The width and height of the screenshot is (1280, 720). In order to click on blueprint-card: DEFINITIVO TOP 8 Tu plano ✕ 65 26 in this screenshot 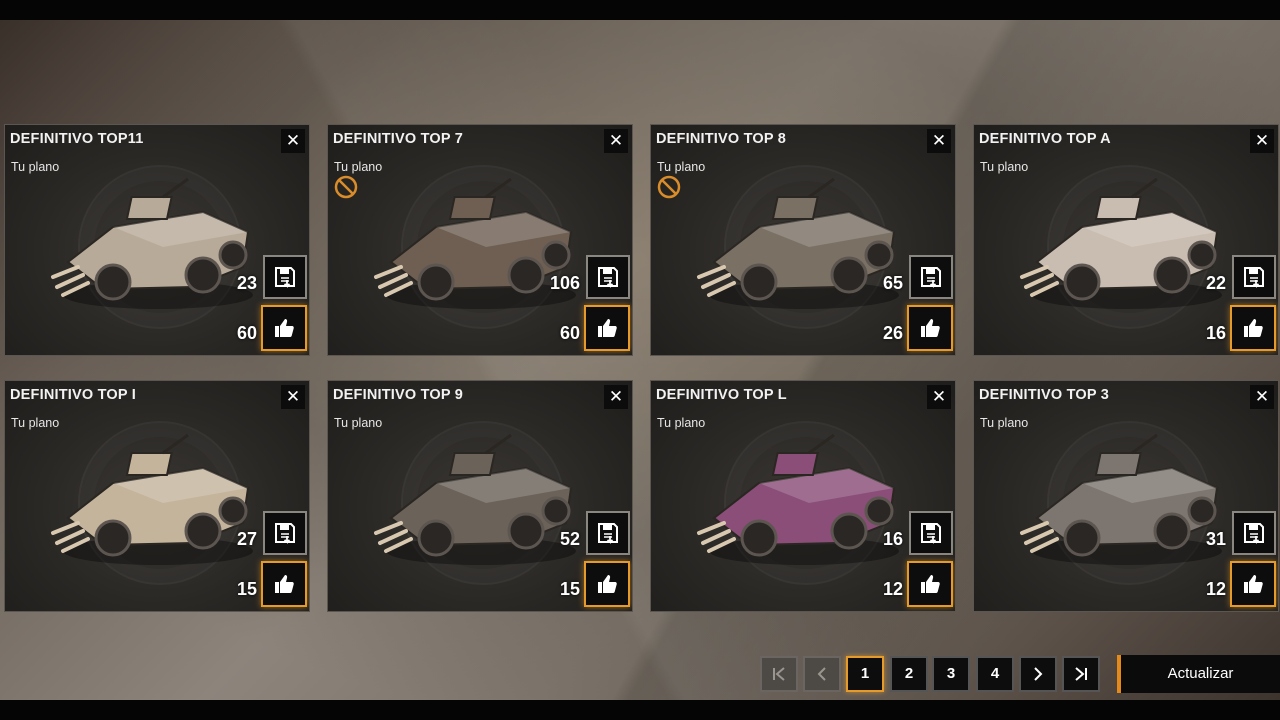, I will do `click(803, 240)`.